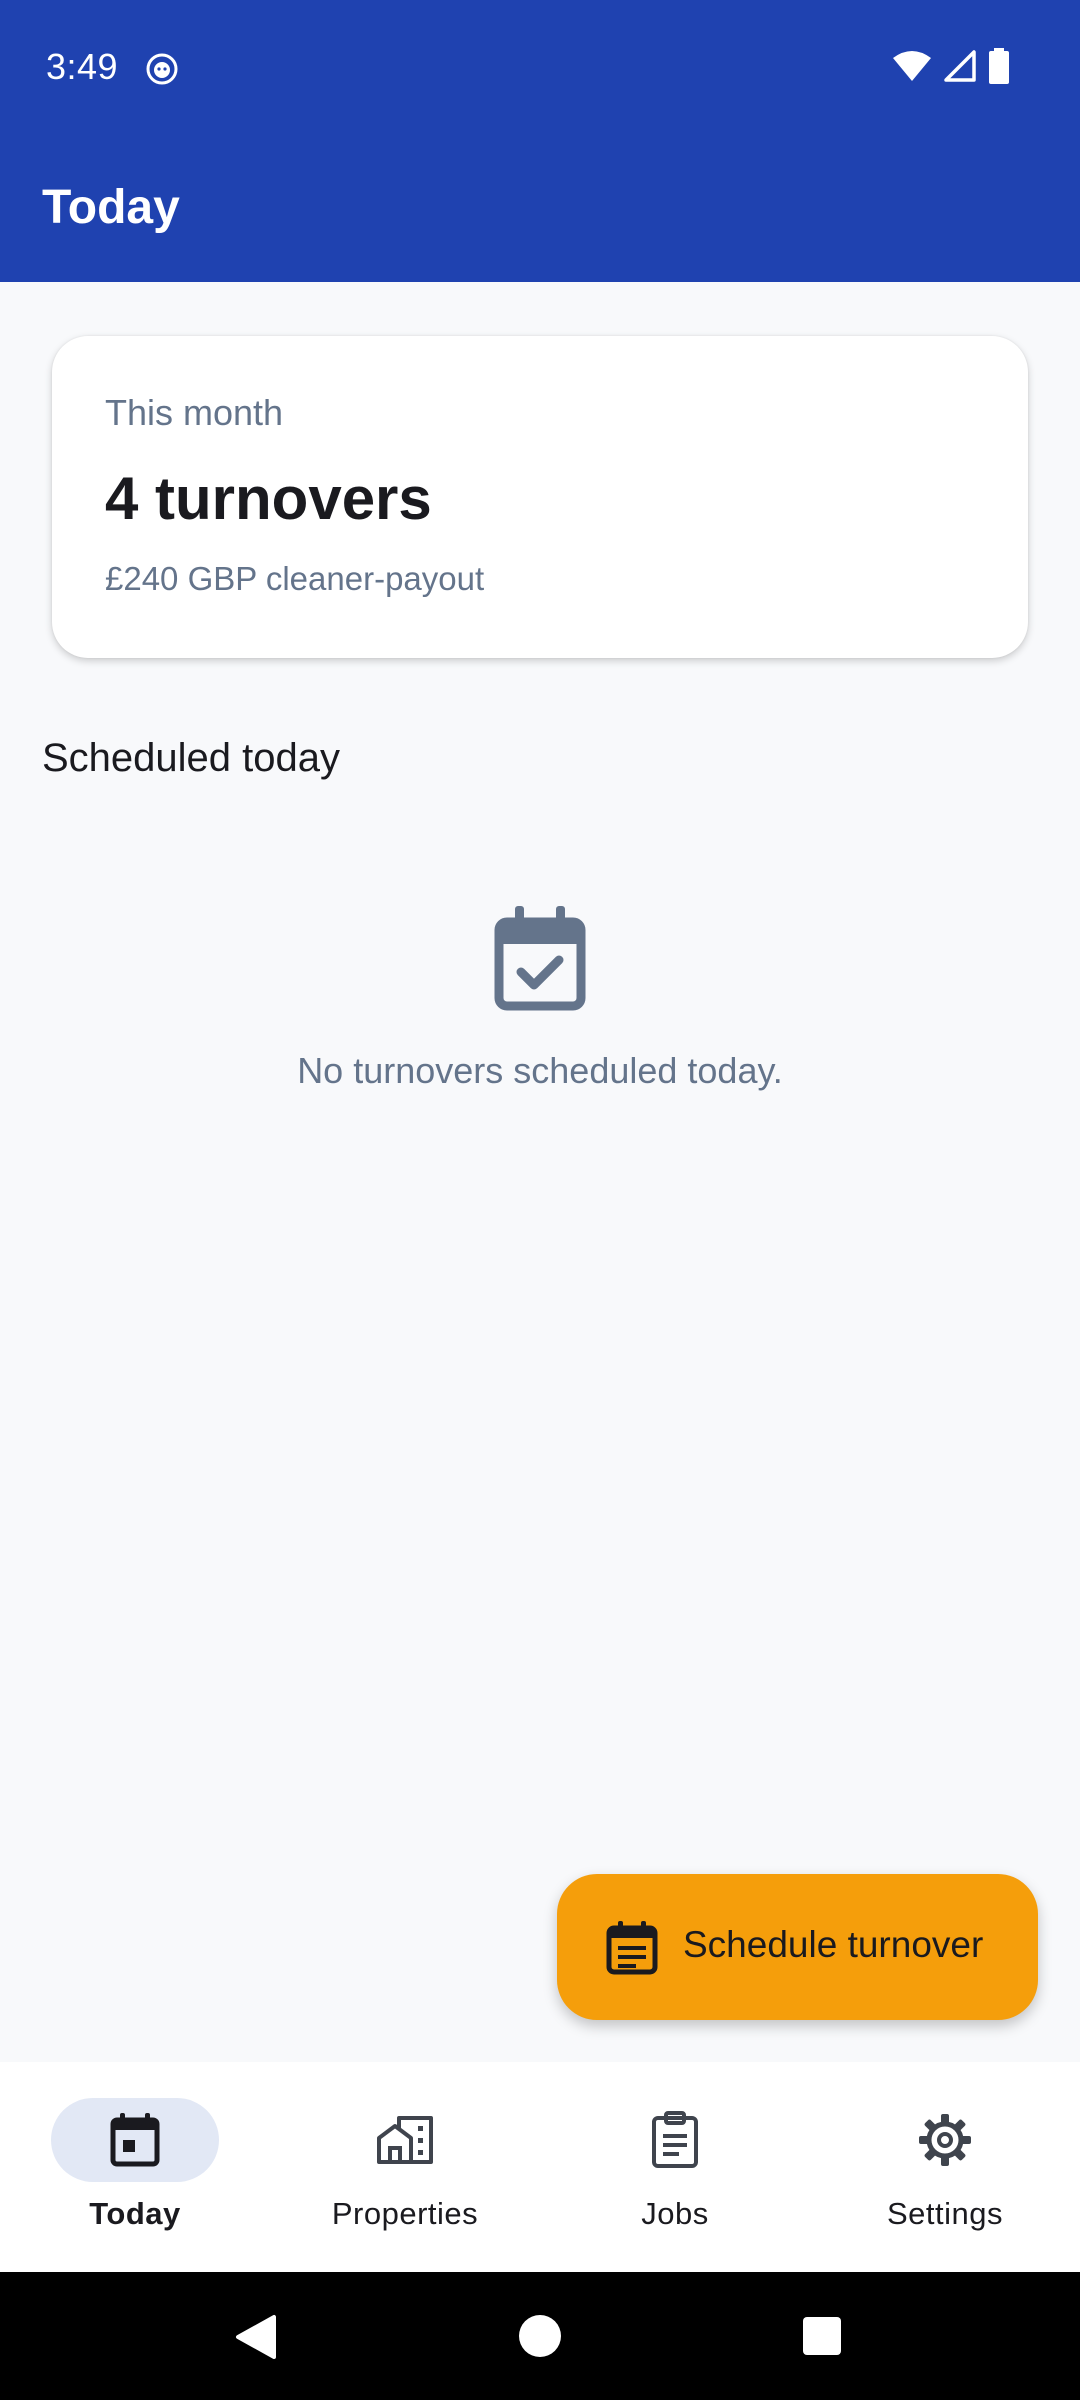  I want to click on cat-face-icon, so click(162, 69).